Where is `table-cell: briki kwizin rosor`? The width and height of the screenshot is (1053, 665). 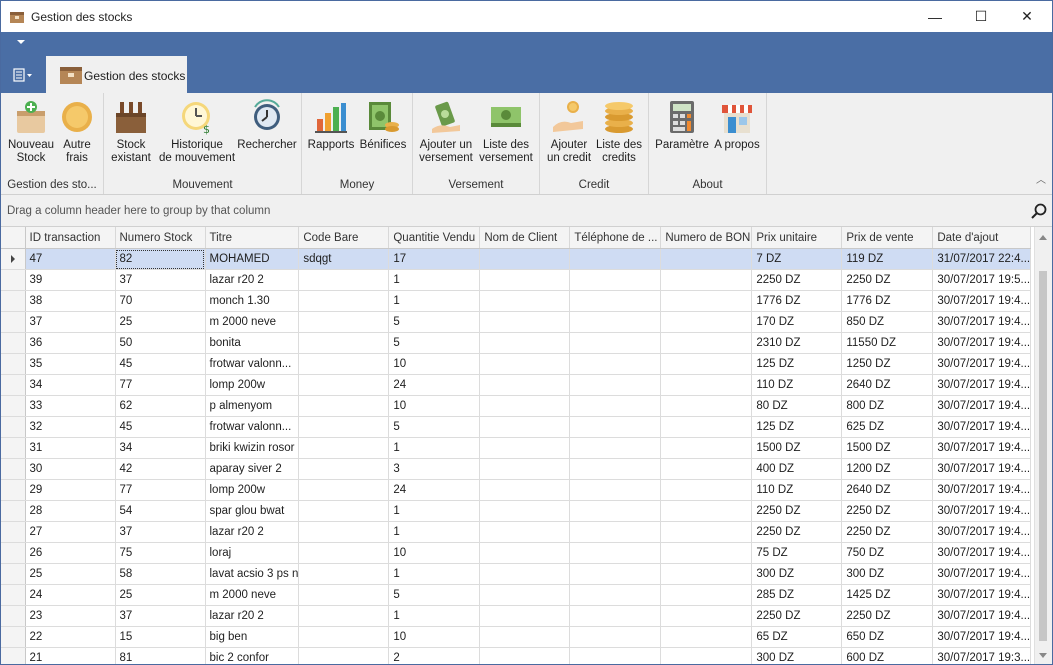 table-cell: briki kwizin rosor is located at coordinates (252, 448).